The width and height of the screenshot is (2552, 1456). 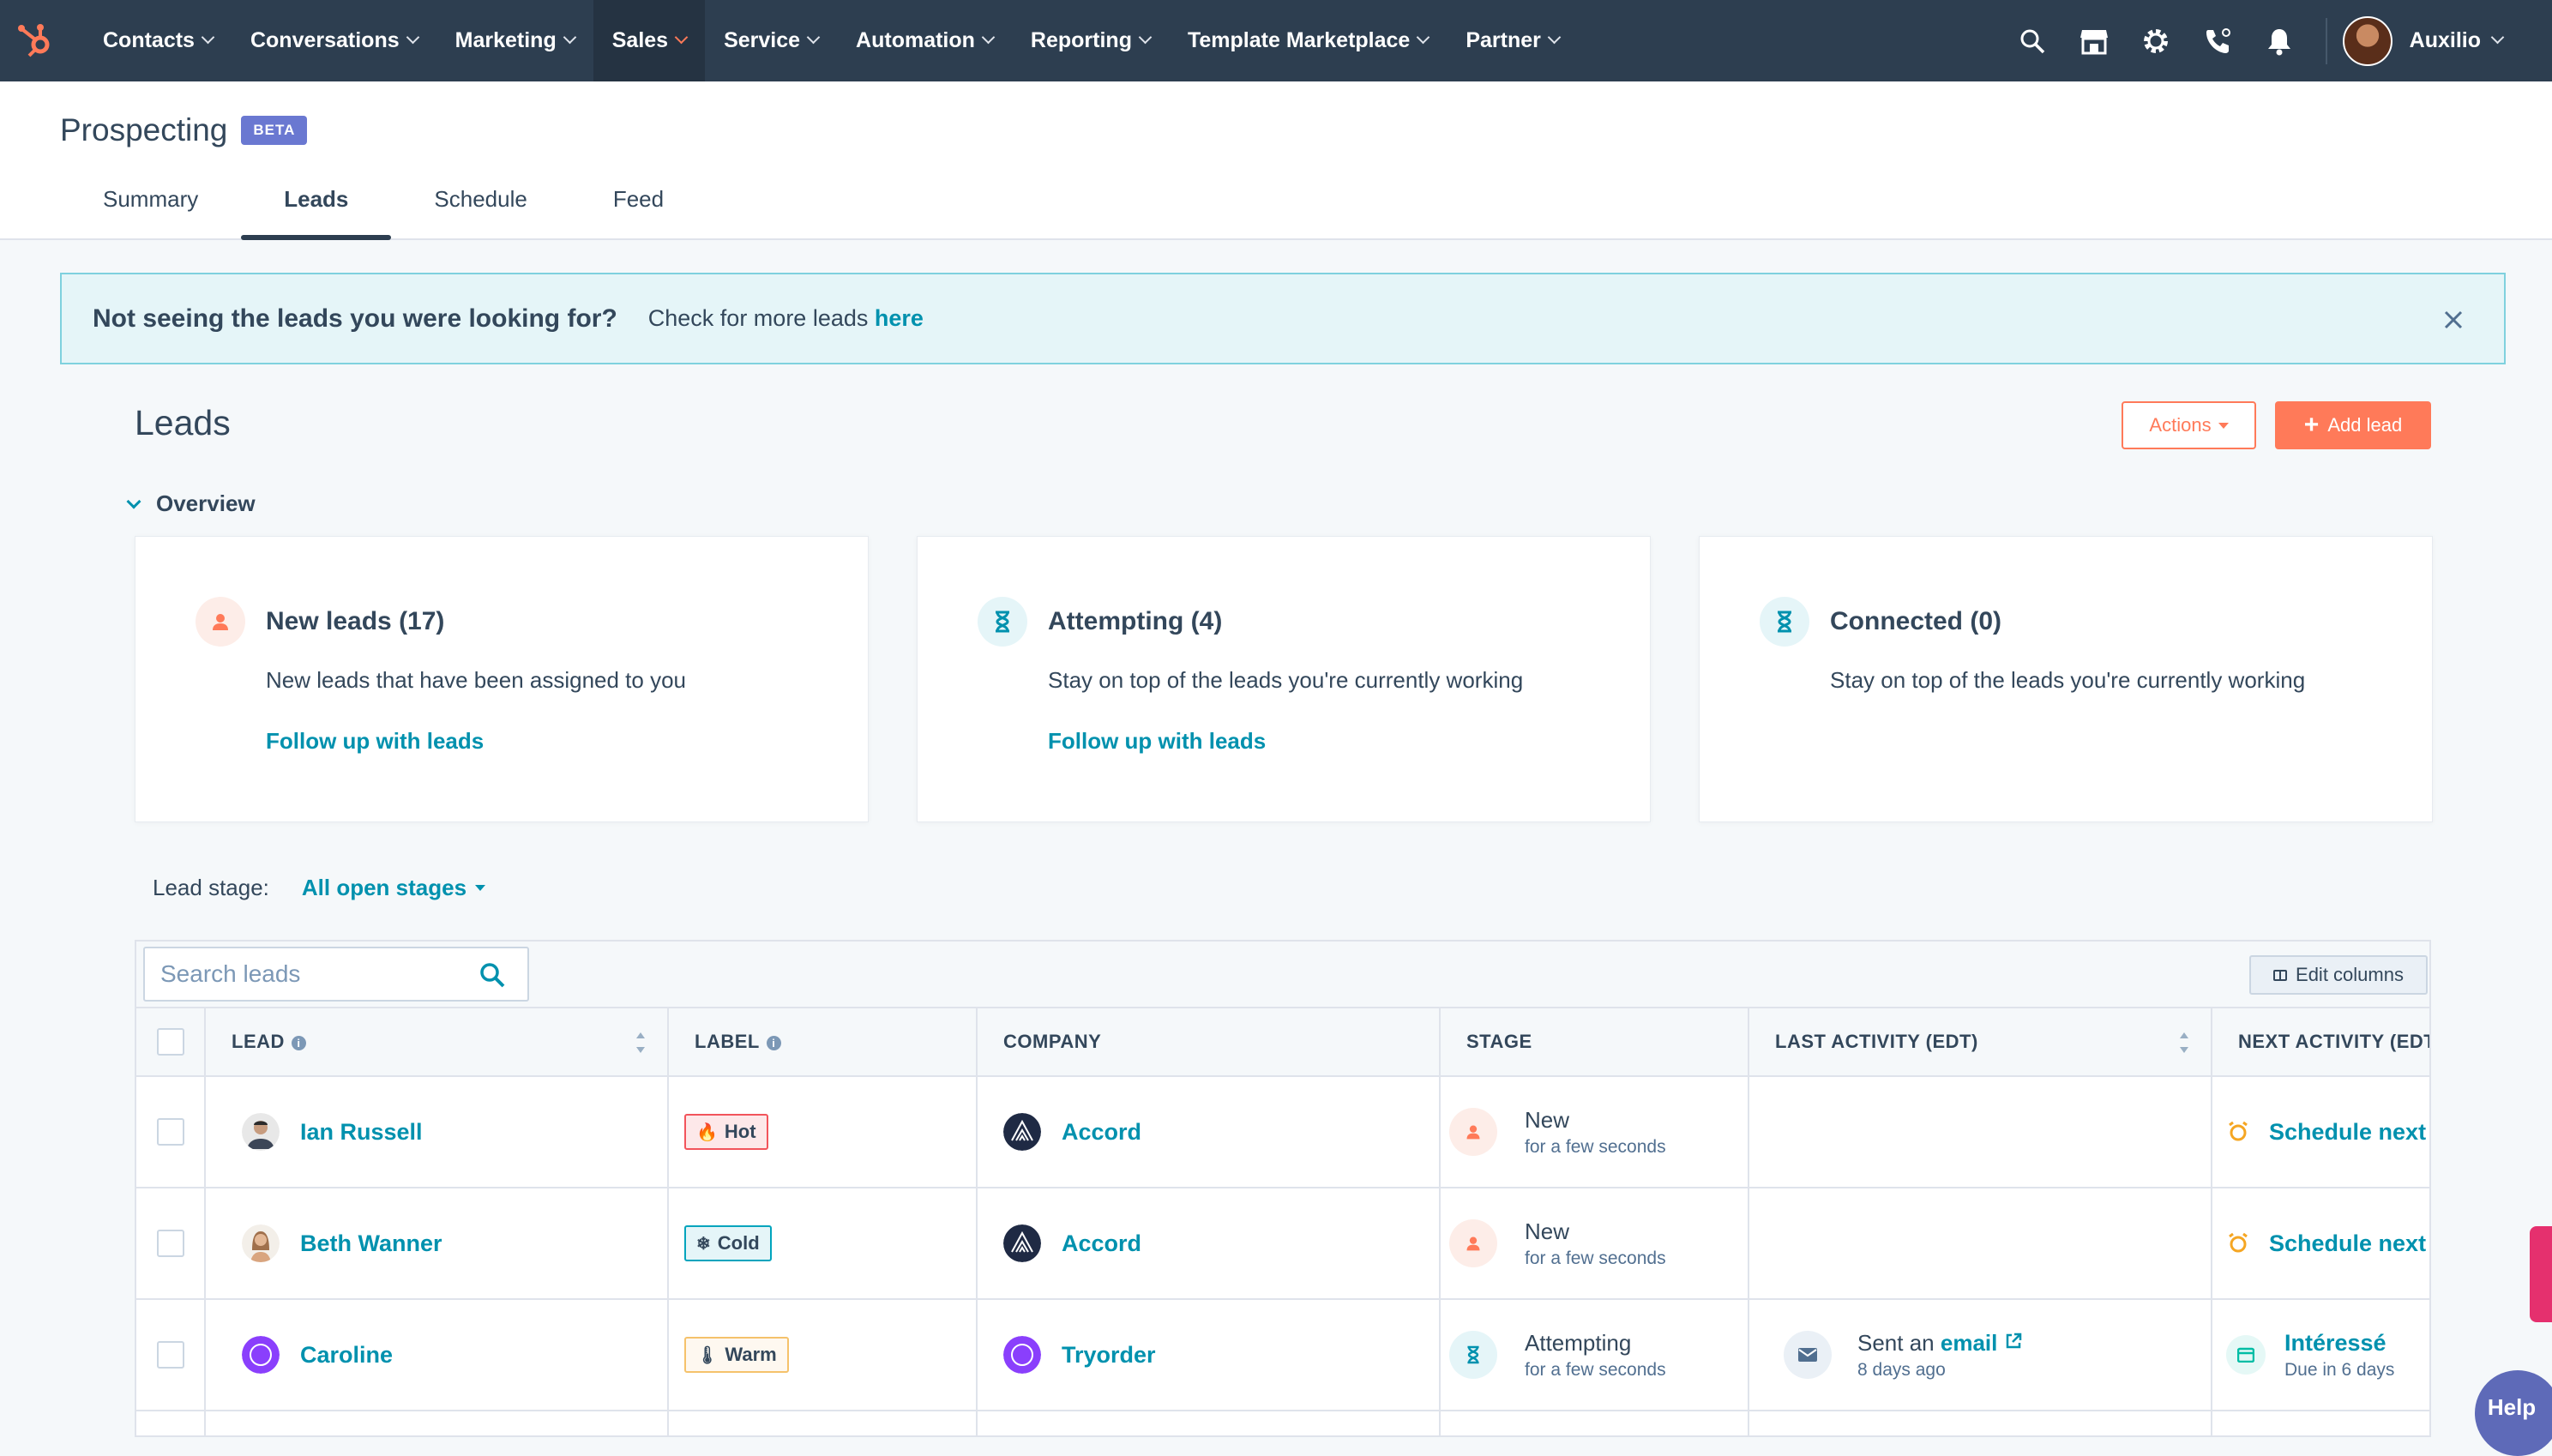 What do you see at coordinates (1595, 1423) in the screenshot?
I see `stage-cell` at bounding box center [1595, 1423].